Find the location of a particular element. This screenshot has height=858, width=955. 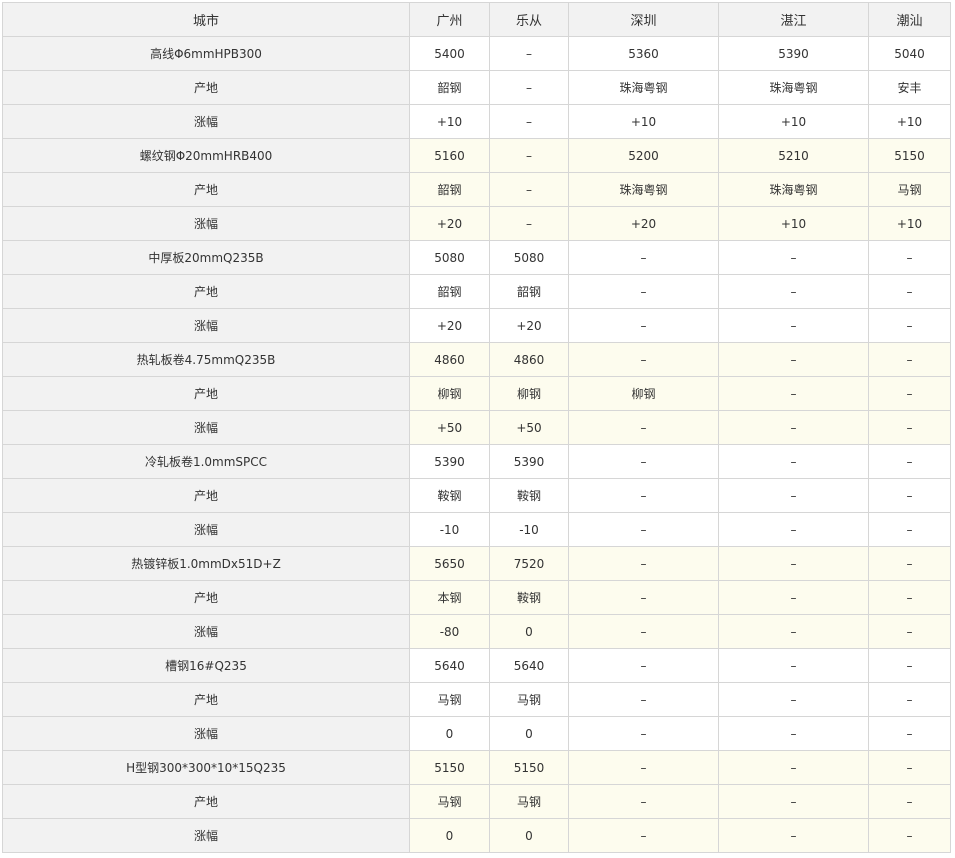

product-name-cell: 热镀锌板1.0mmDx51D+Z is located at coordinates (206, 563).